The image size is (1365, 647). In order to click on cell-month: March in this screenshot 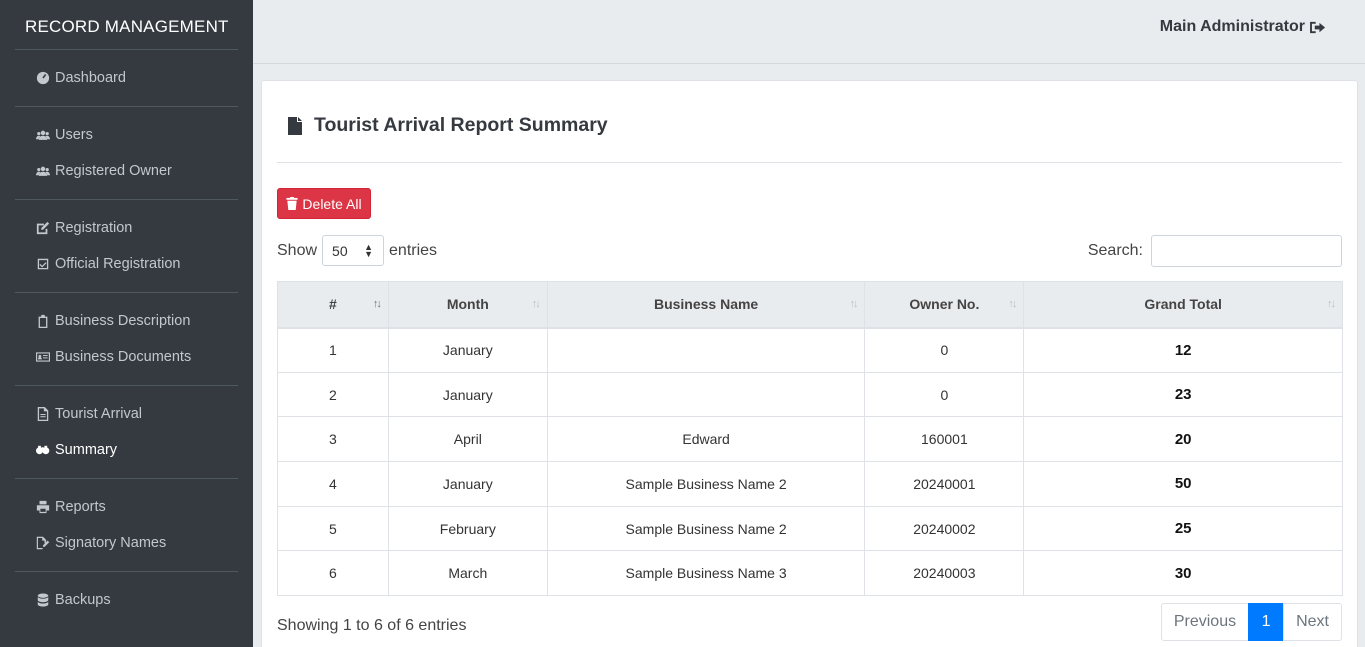, I will do `click(467, 573)`.